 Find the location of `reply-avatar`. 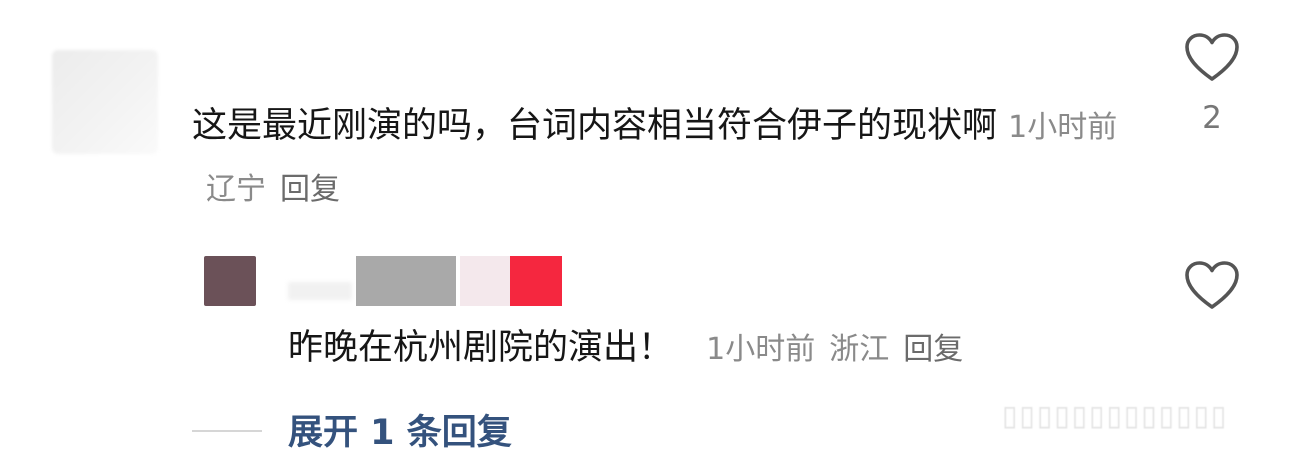

reply-avatar is located at coordinates (230, 281).